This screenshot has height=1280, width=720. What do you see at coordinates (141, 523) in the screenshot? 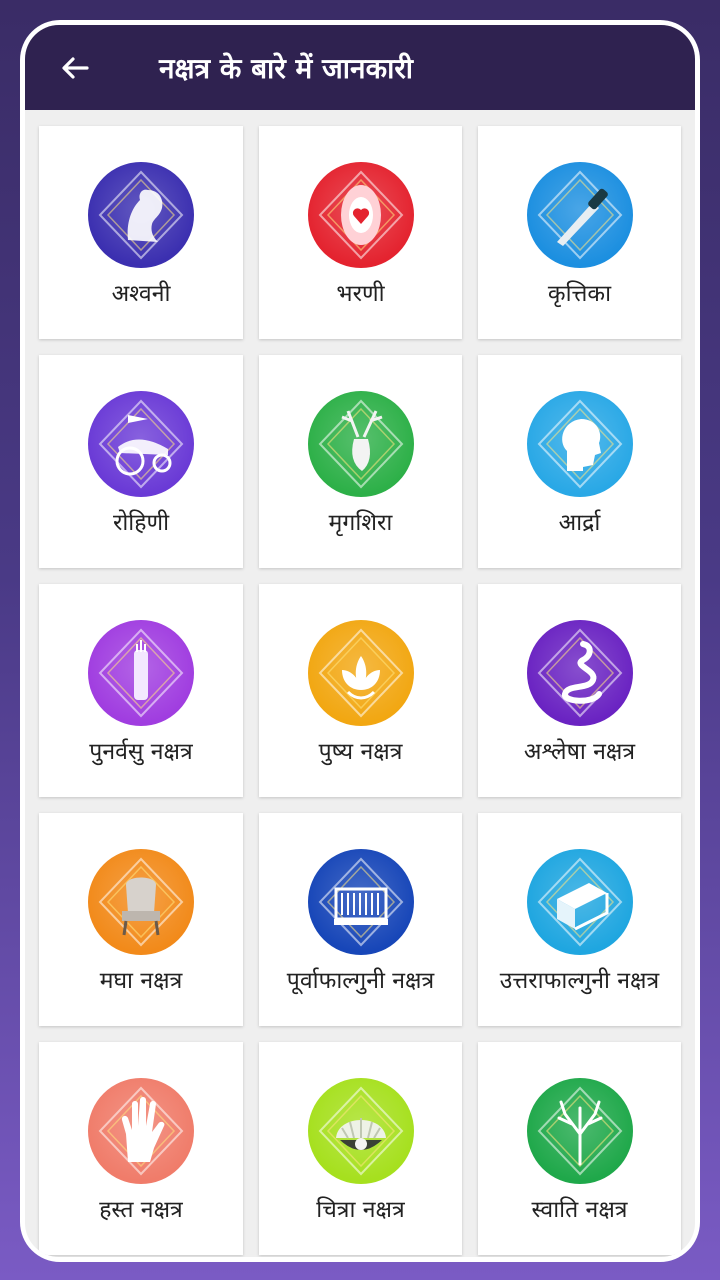
I see `nakshatra-label: रोहिणी` at bounding box center [141, 523].